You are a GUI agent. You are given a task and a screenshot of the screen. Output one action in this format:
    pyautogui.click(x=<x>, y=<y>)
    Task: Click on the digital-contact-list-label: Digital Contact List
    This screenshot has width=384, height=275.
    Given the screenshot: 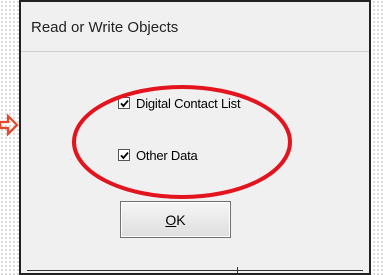 What is the action you would take?
    pyautogui.click(x=188, y=103)
    